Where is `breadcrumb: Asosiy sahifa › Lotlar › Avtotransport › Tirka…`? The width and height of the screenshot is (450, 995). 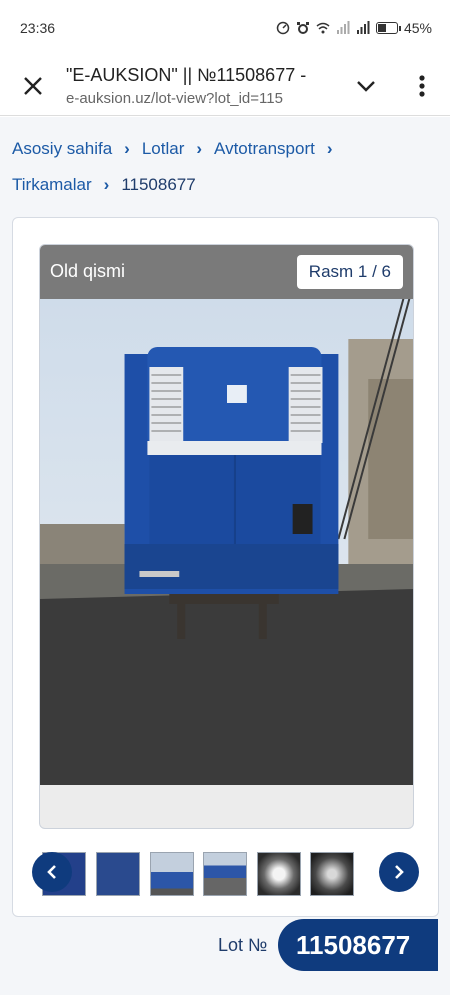
breadcrumb: Asosiy sahifa › Lotlar › Avtotransport › Tirka… is located at coordinates (225, 167).